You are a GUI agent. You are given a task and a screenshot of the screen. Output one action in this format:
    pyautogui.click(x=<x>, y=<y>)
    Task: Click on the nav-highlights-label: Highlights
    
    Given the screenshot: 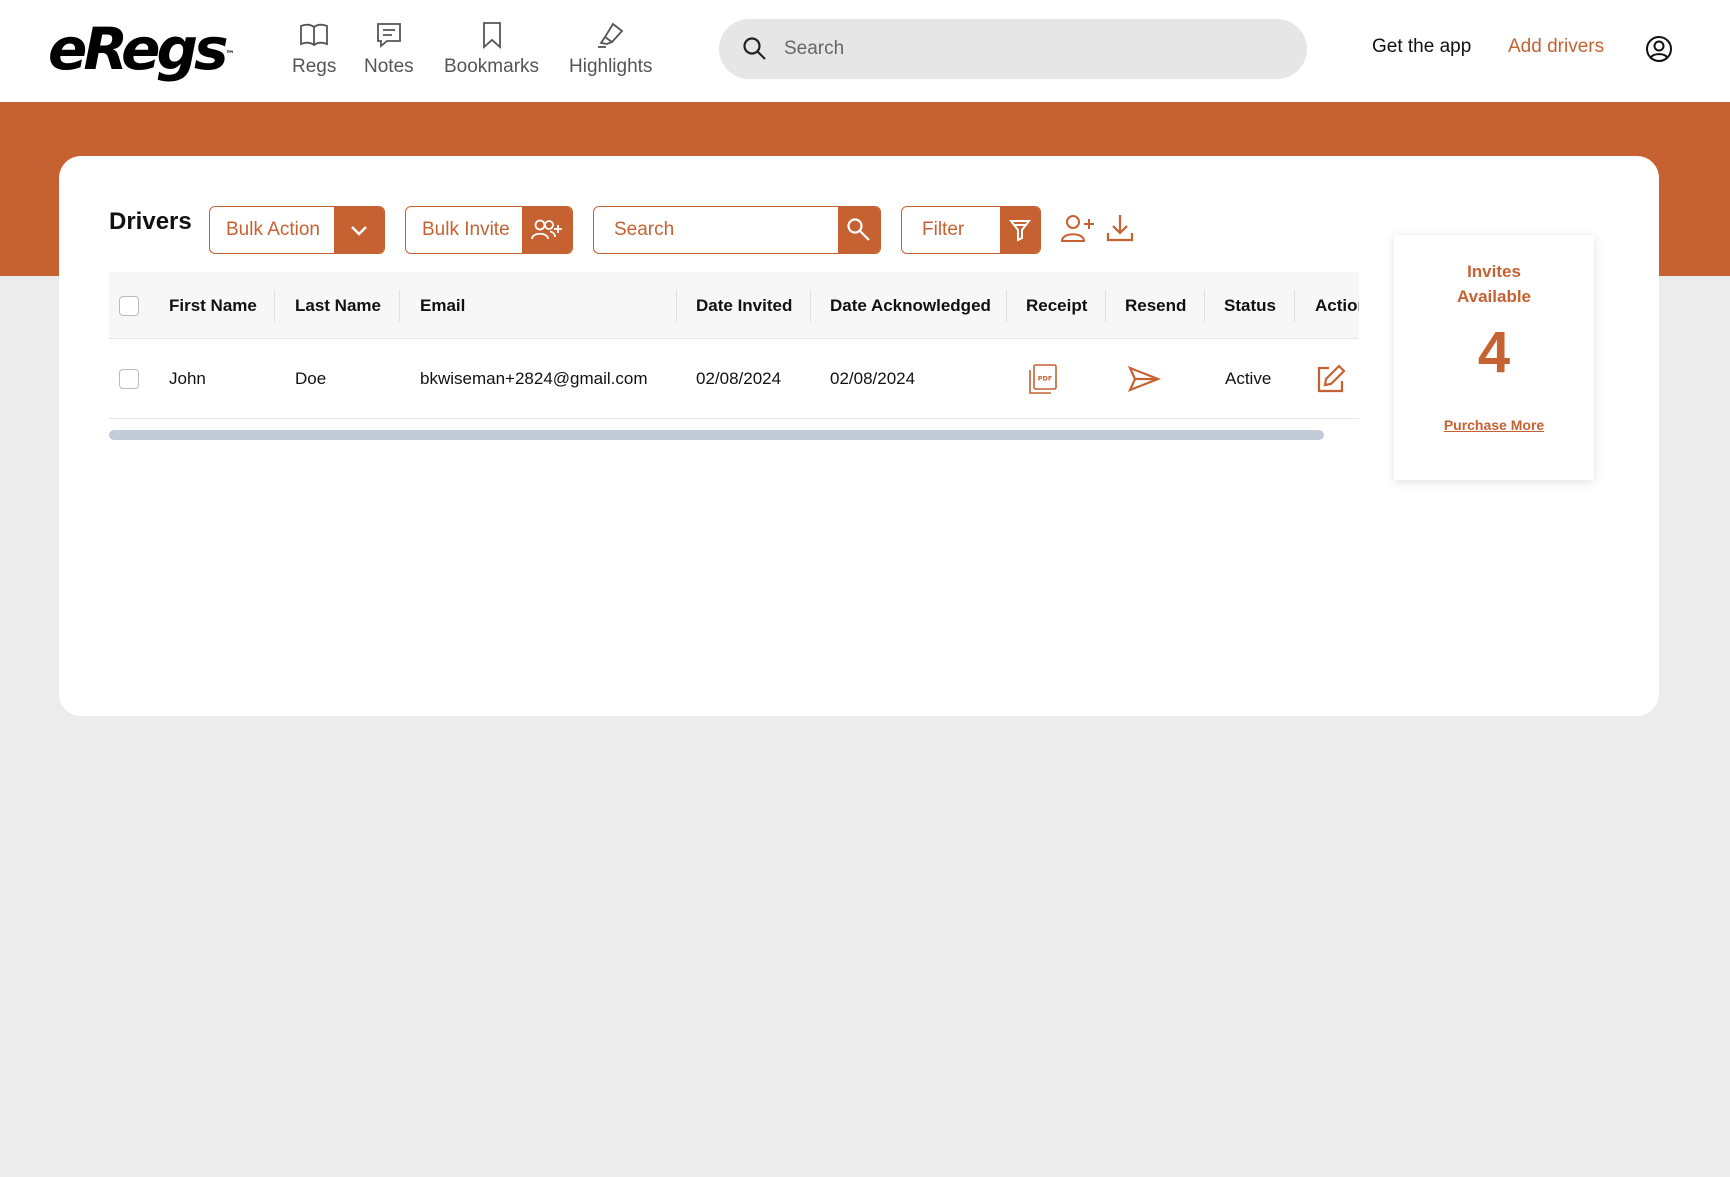 What is the action you would take?
    pyautogui.click(x=611, y=66)
    